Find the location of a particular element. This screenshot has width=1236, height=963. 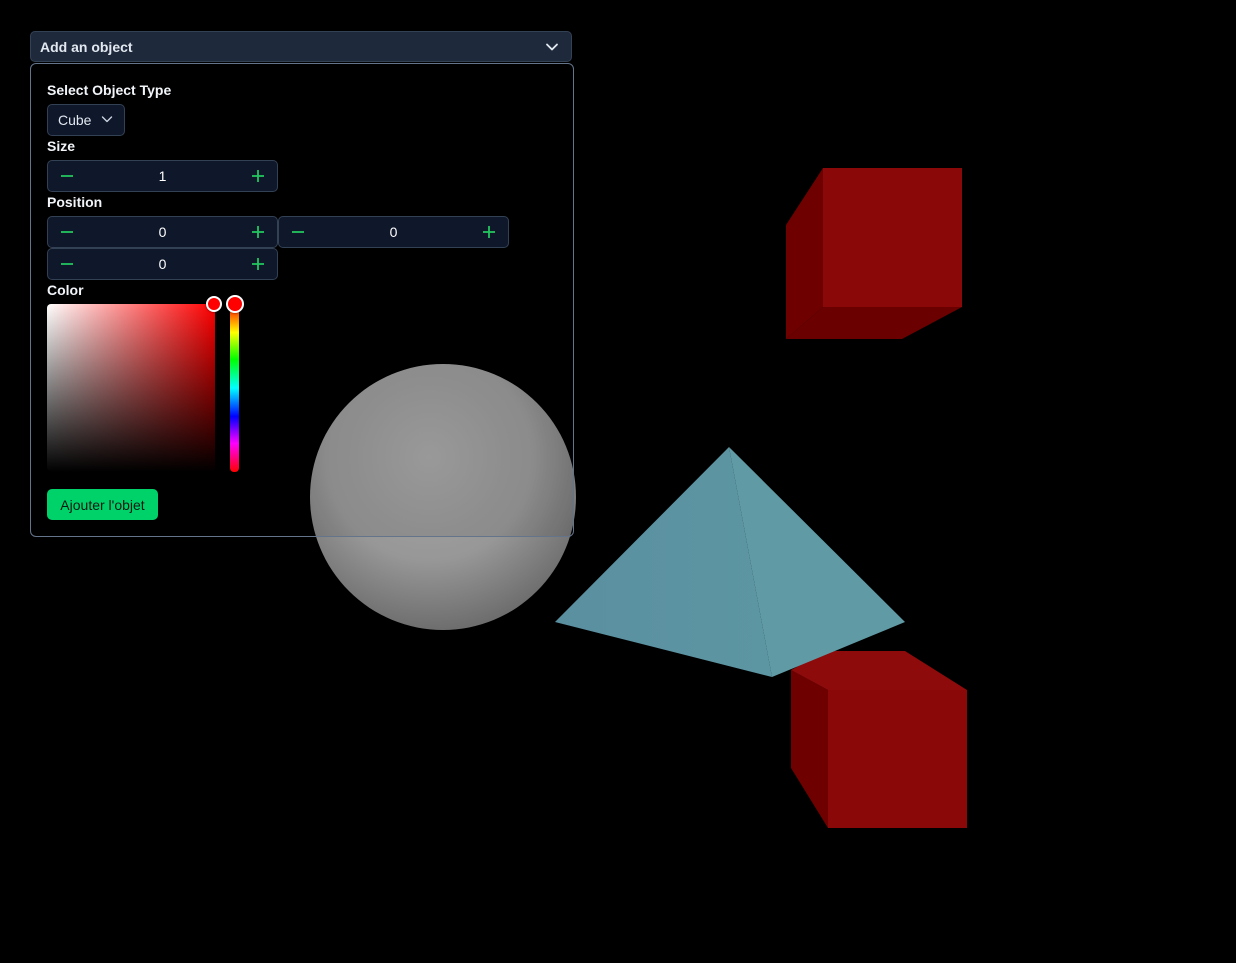

add-object-accordion-toggle: Add an object is located at coordinates (301, 46).